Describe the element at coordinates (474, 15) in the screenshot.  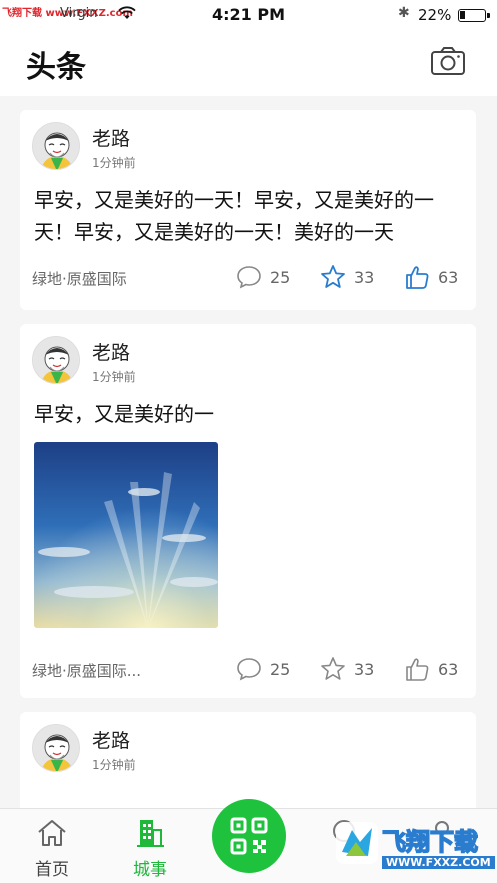
I see `battery-icon` at that location.